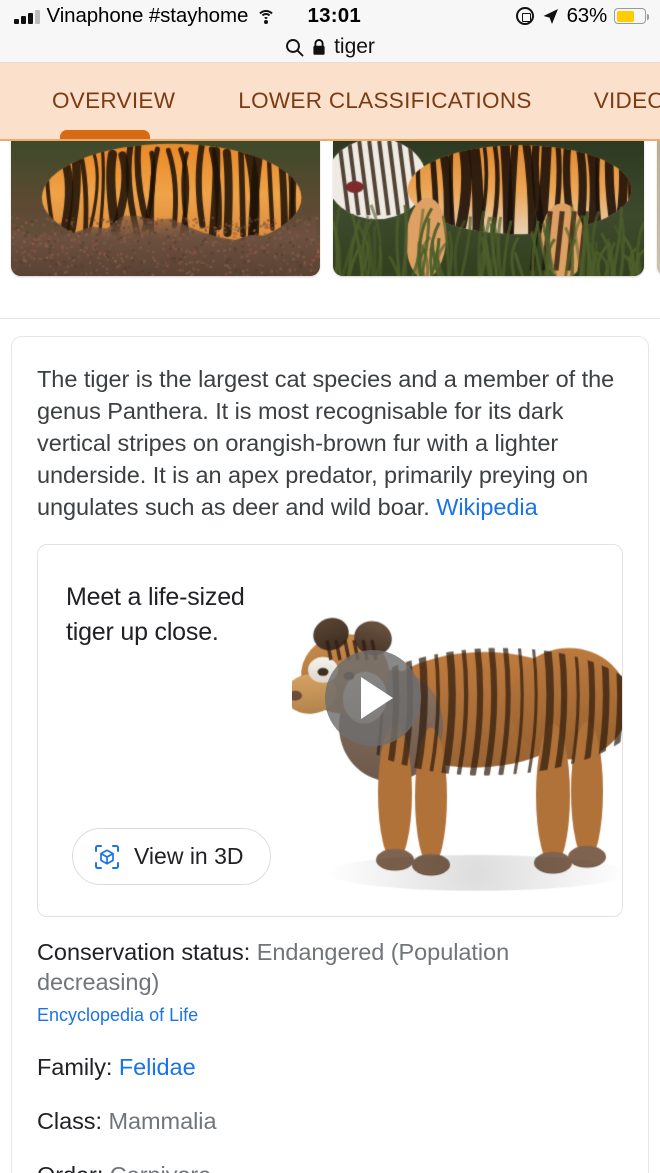 This screenshot has height=1173, width=660. Describe the element at coordinates (330, 1015) in the screenshot. I see `fact-source-link-eol: Encyclopedia of Life` at that location.